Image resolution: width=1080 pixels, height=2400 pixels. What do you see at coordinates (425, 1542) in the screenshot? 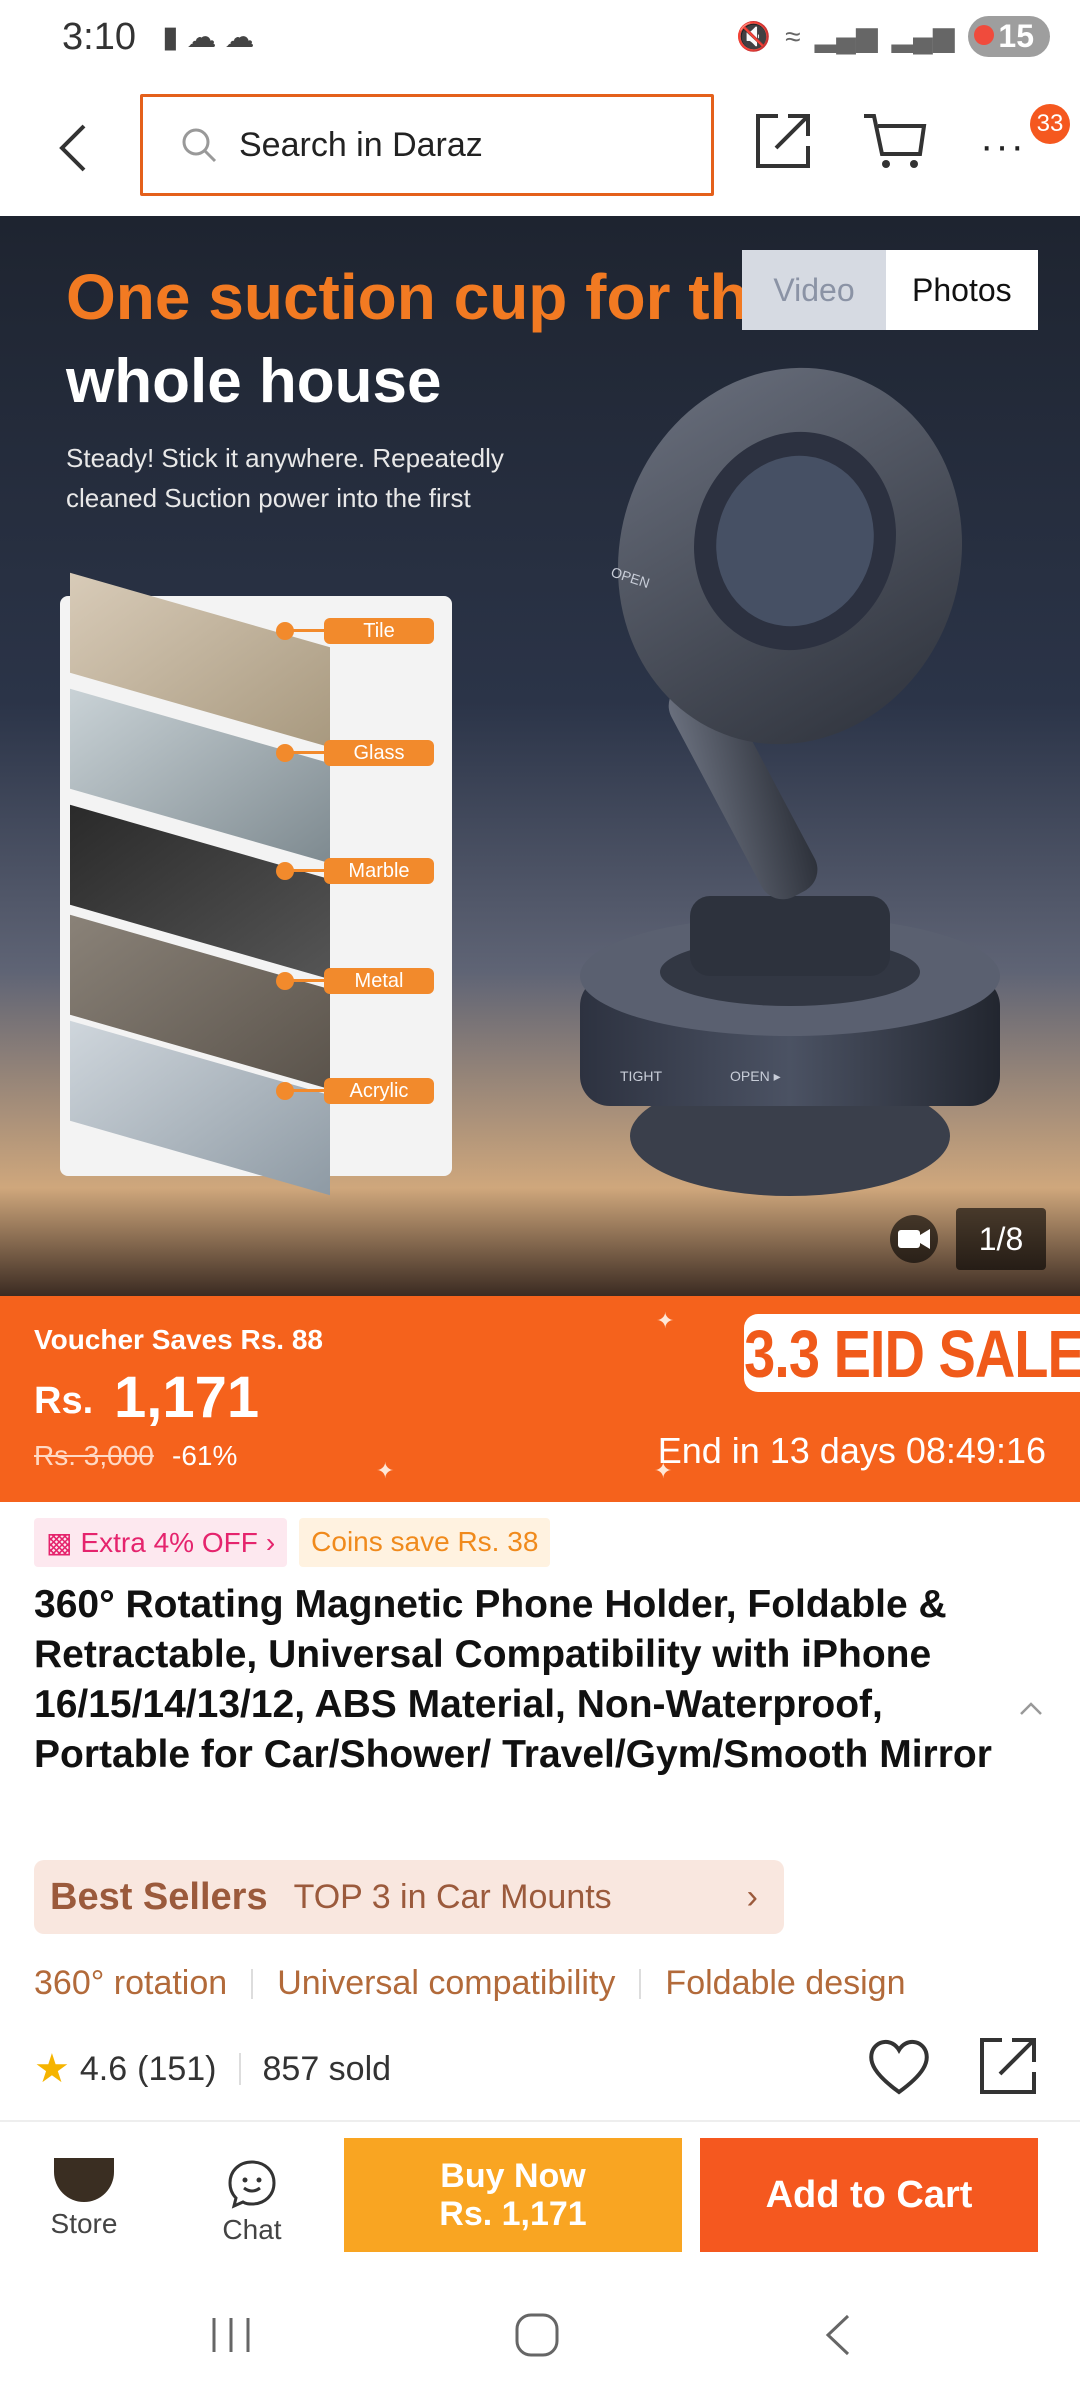
I see `coins-tag: Coins save Rs. 38` at bounding box center [425, 1542].